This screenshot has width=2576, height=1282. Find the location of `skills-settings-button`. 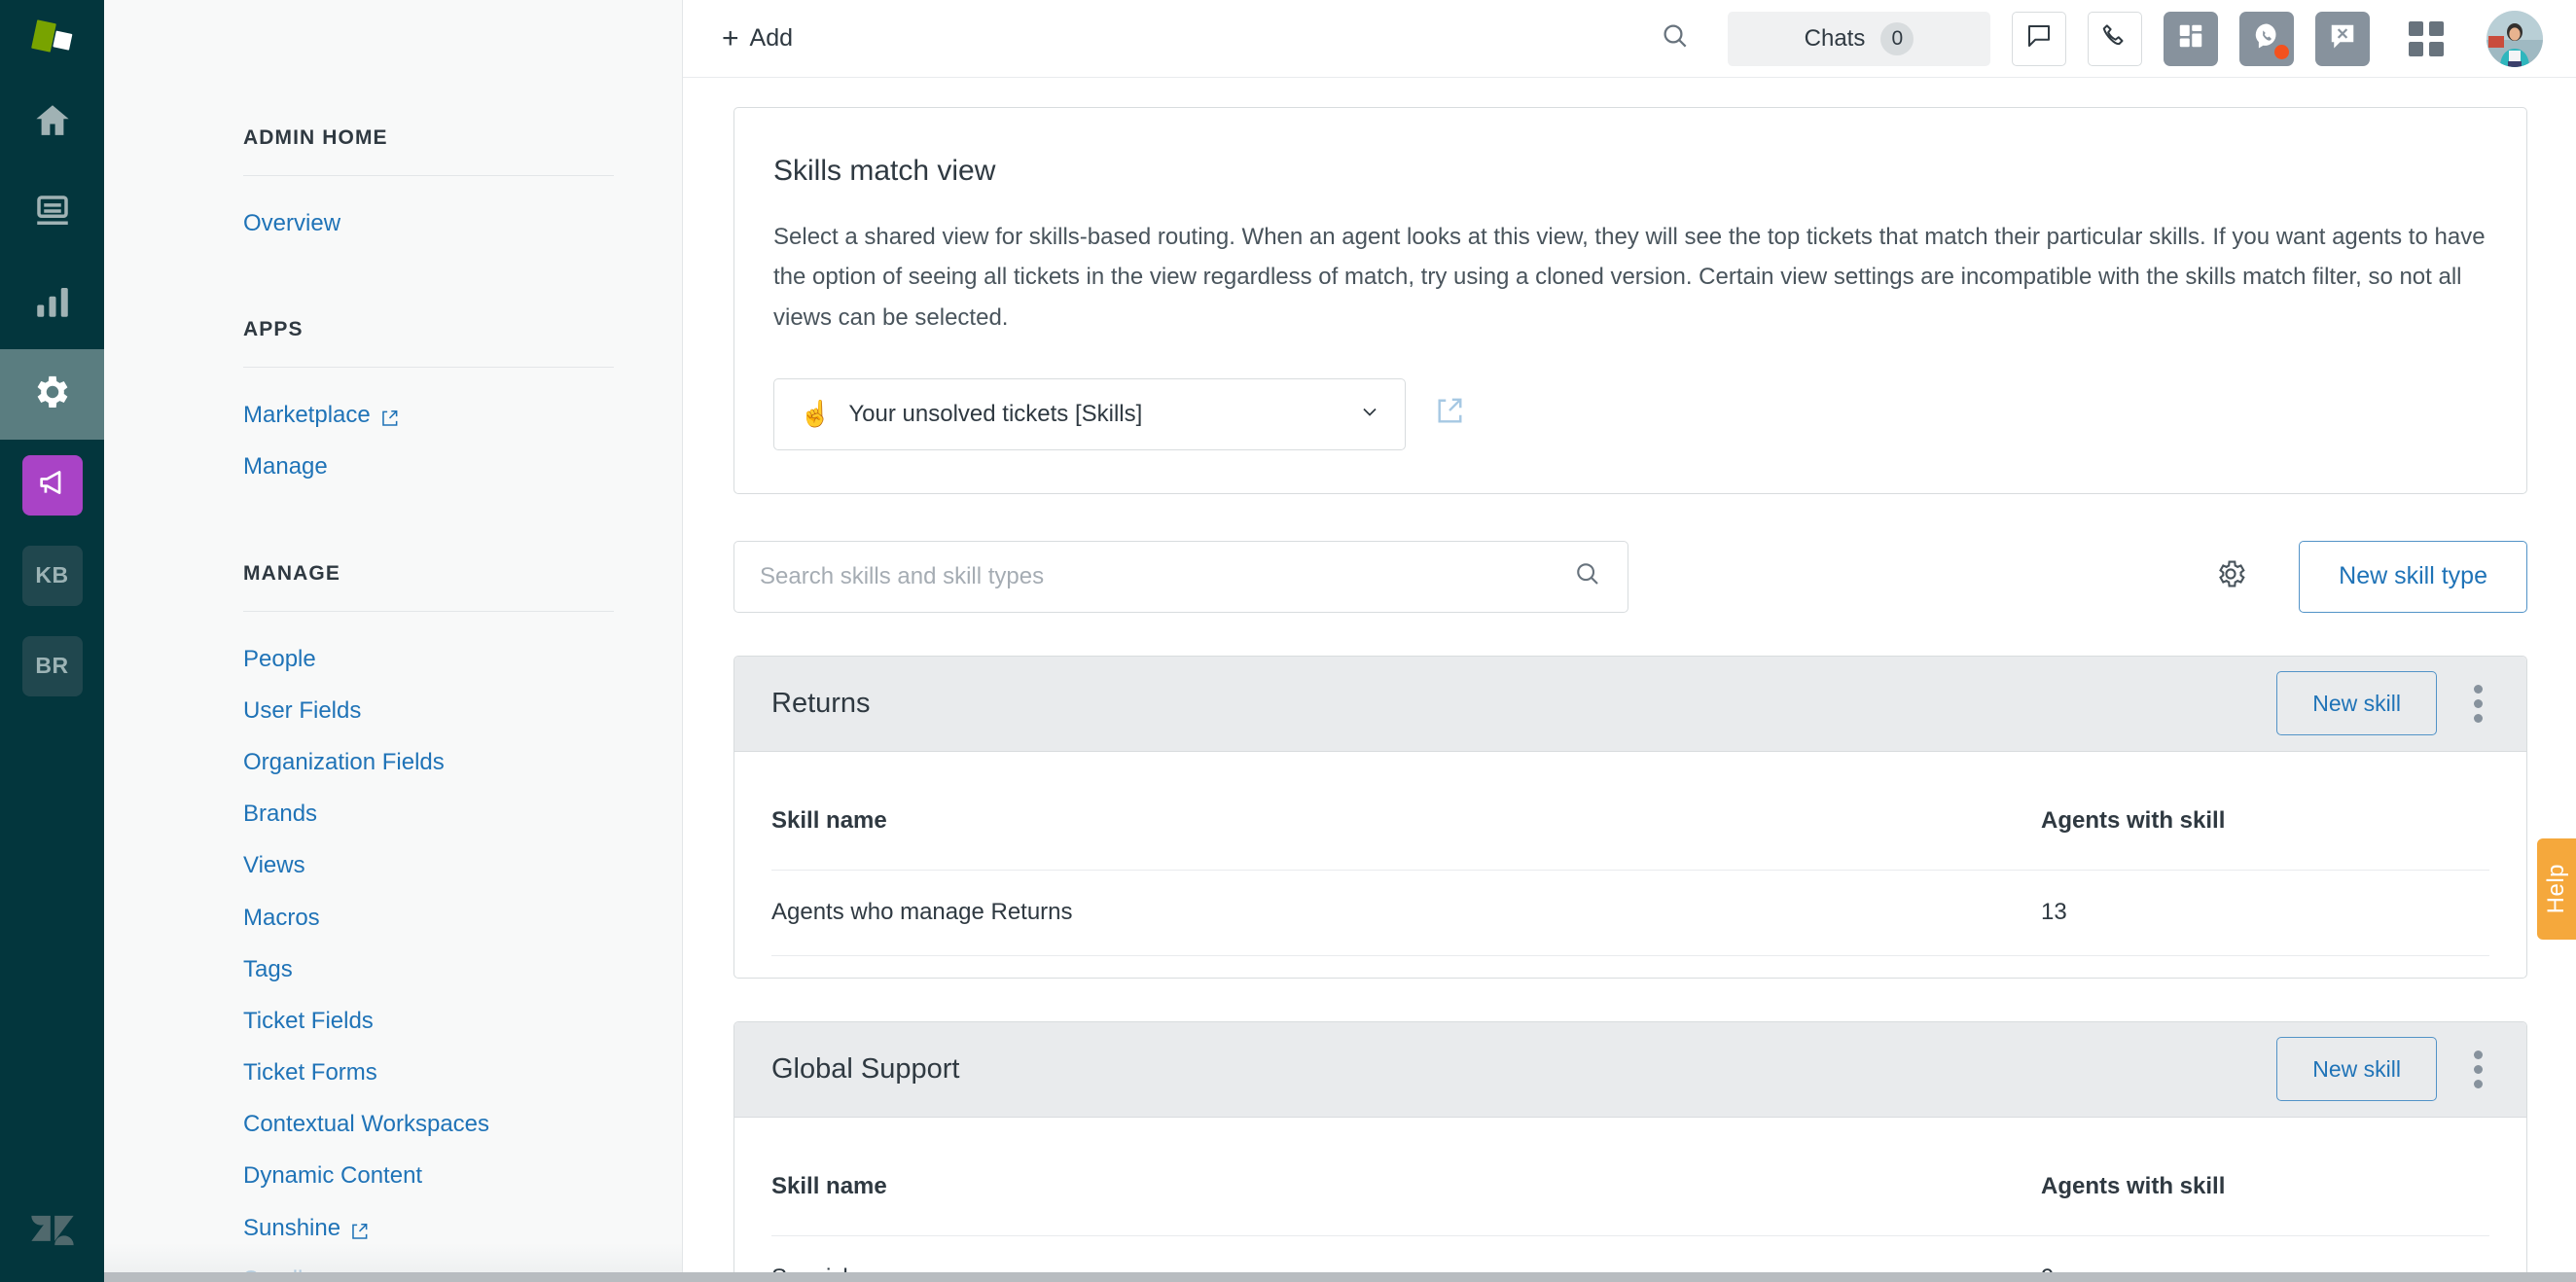

skills-settings-button is located at coordinates (2230, 577).